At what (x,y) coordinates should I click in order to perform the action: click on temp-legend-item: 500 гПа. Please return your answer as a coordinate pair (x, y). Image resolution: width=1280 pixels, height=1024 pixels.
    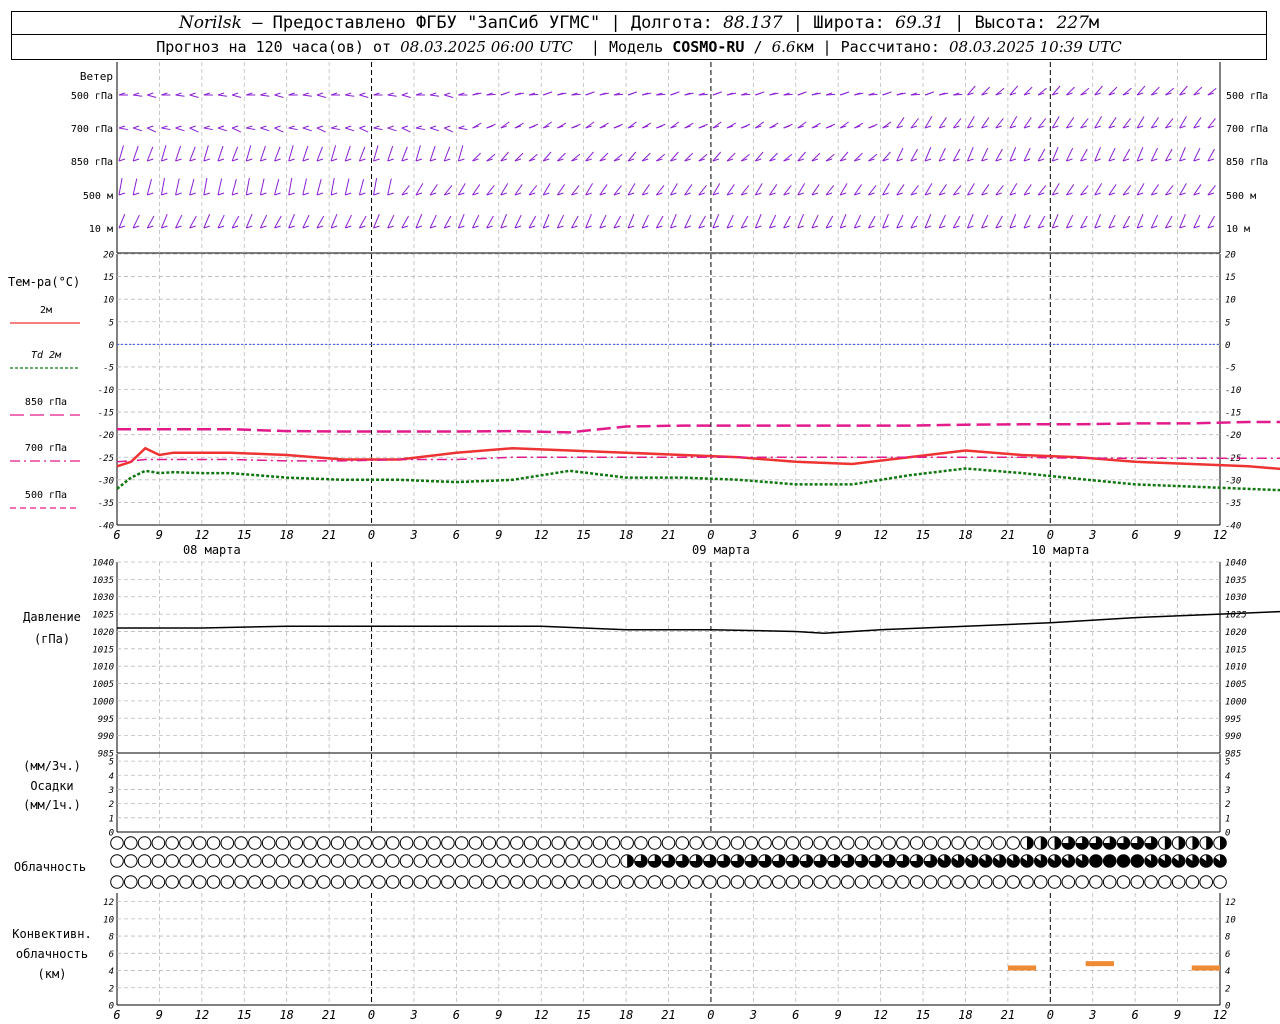
    Looking at the image, I should click on (45, 499).